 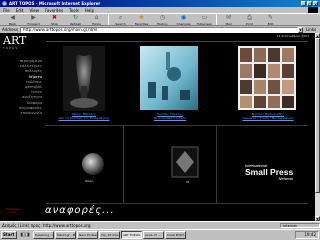 I want to click on scroll-thumb, so click(x=317, y=115).